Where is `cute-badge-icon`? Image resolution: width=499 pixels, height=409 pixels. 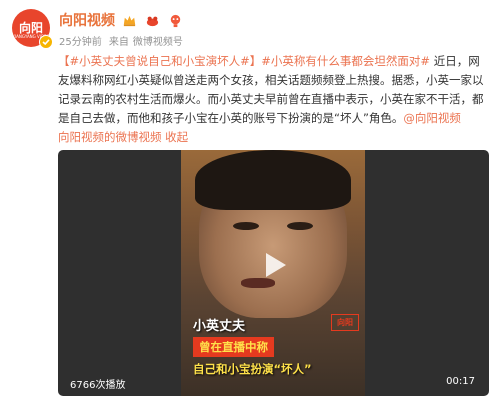 cute-badge-icon is located at coordinates (175, 20).